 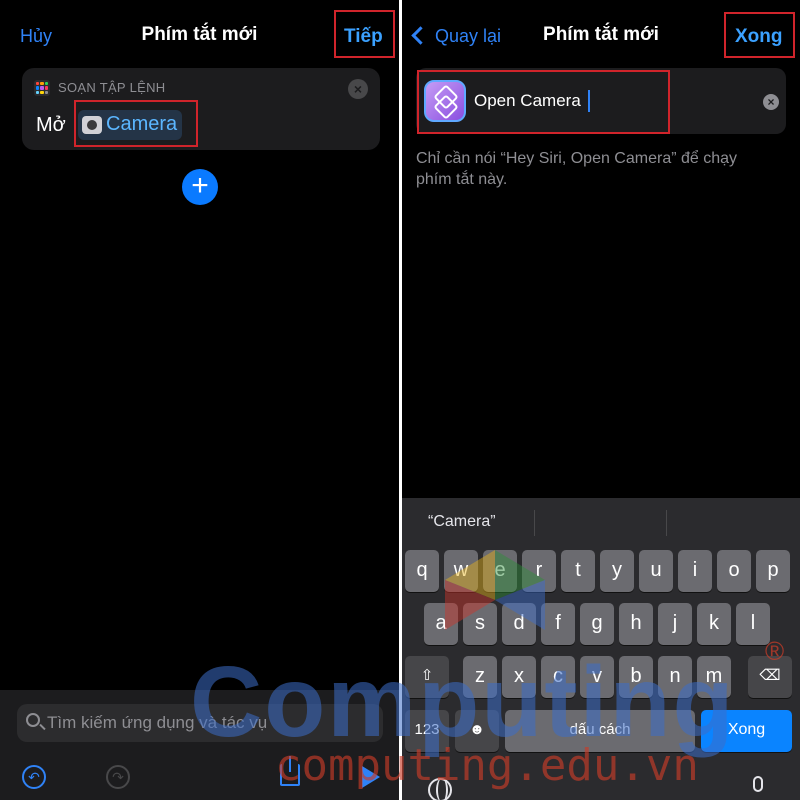 I want to click on key-g: g, so click(x=597, y=624).